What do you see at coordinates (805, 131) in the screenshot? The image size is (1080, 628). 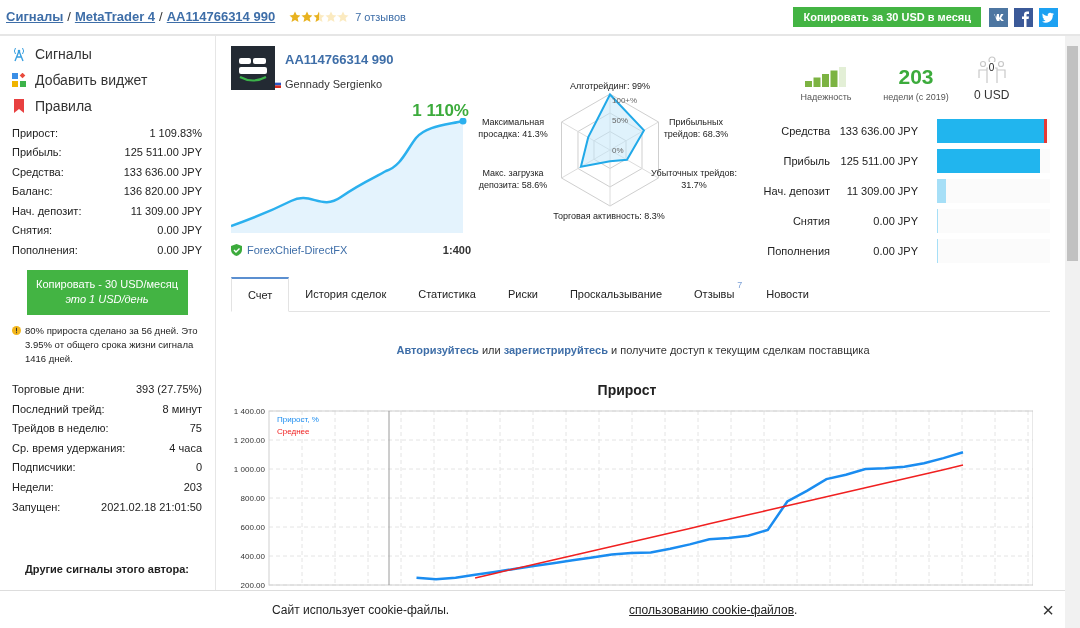 I see `balance-label: Средства` at bounding box center [805, 131].